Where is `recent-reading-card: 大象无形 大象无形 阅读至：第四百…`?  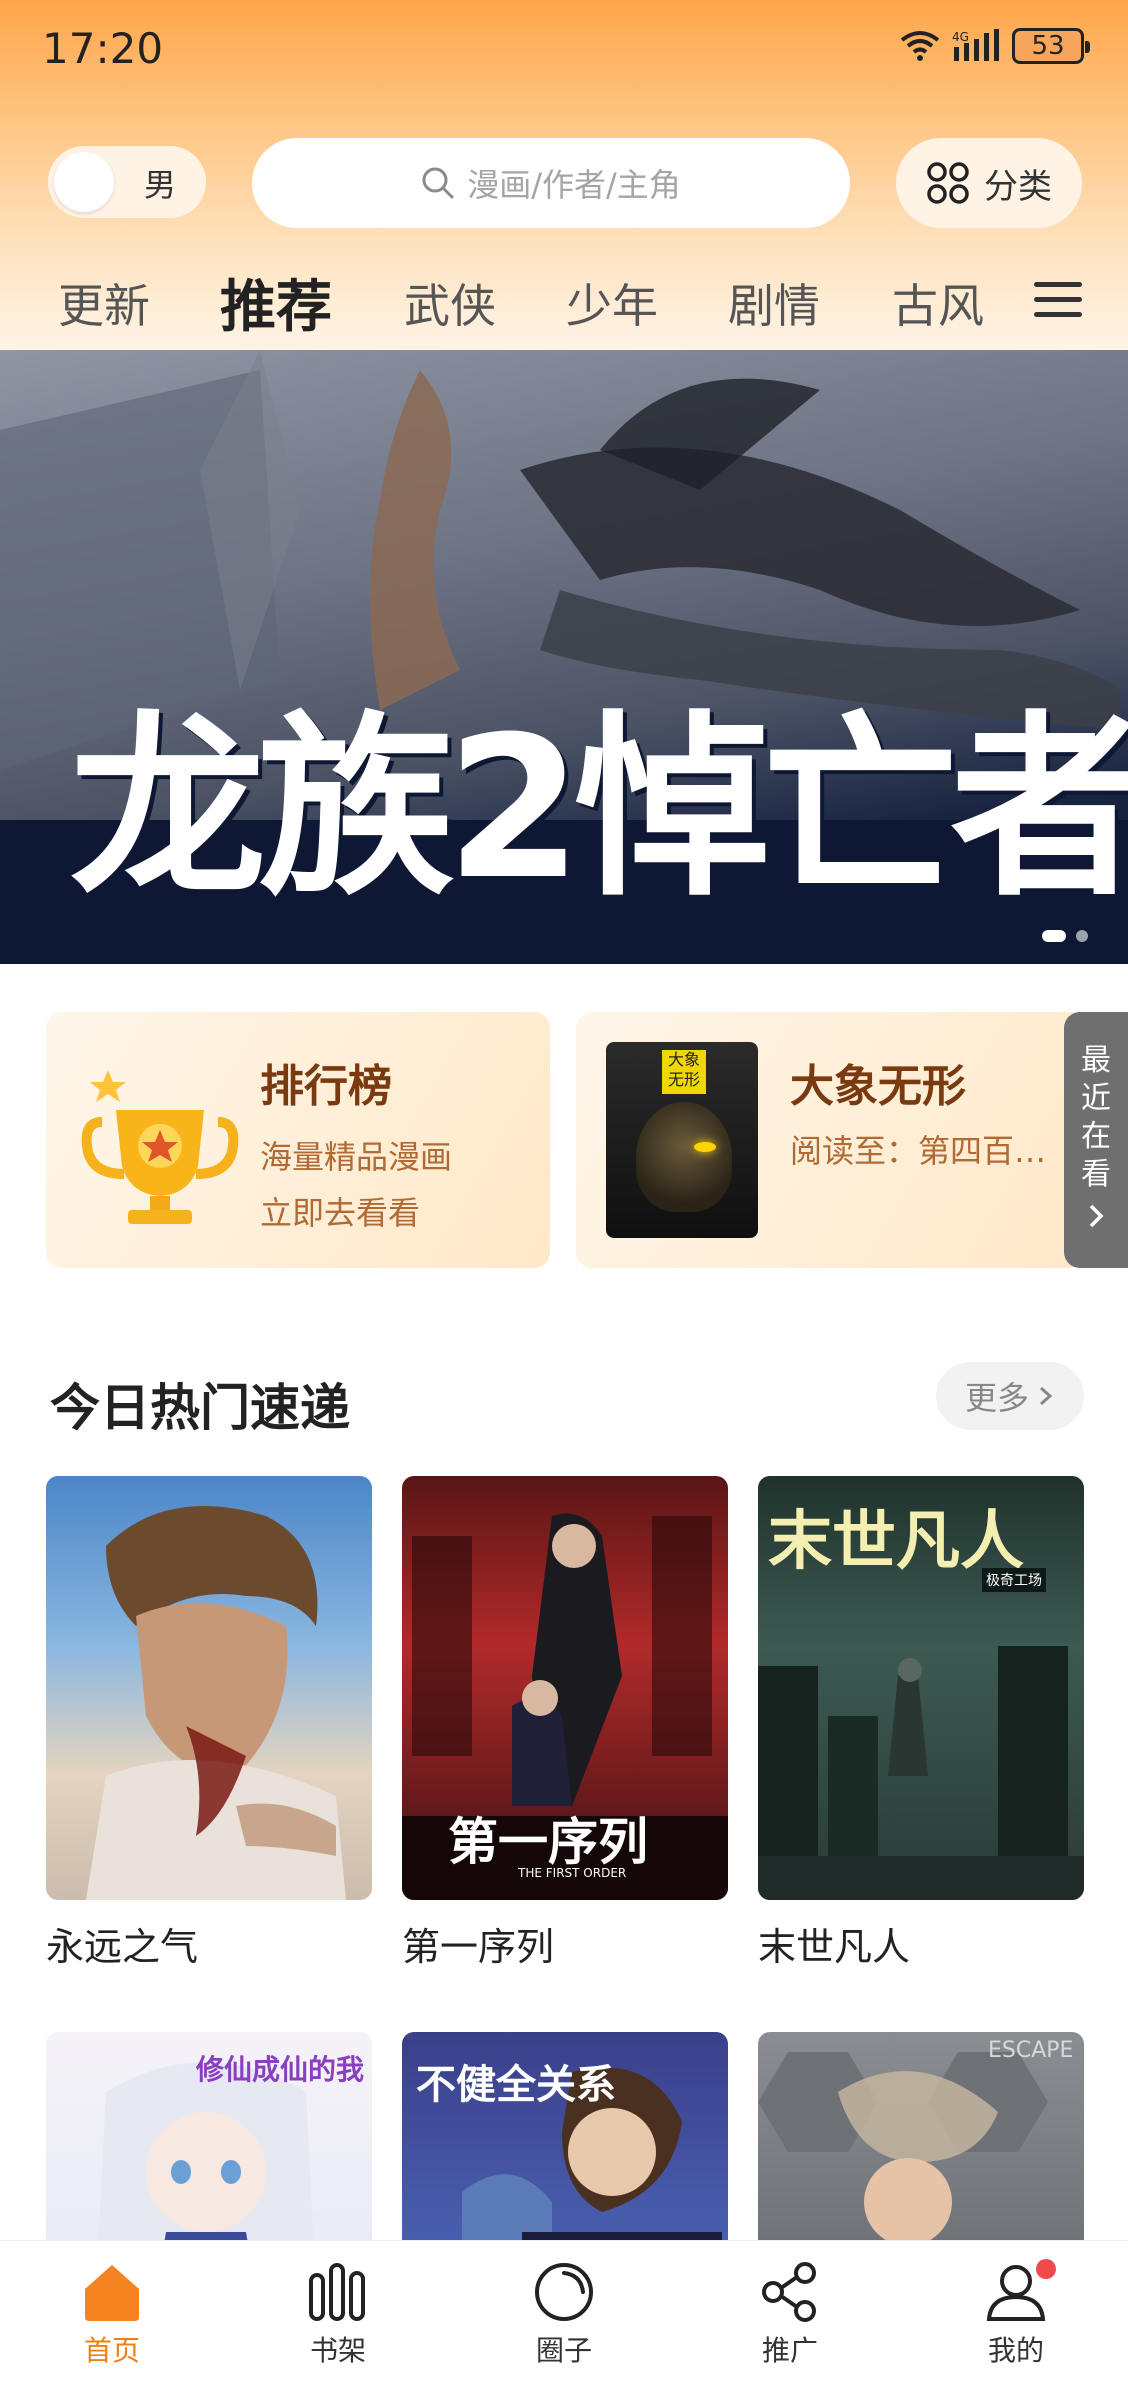 recent-reading-card: 大象无形 大象无形 阅读至：第四百… is located at coordinates (831, 1140).